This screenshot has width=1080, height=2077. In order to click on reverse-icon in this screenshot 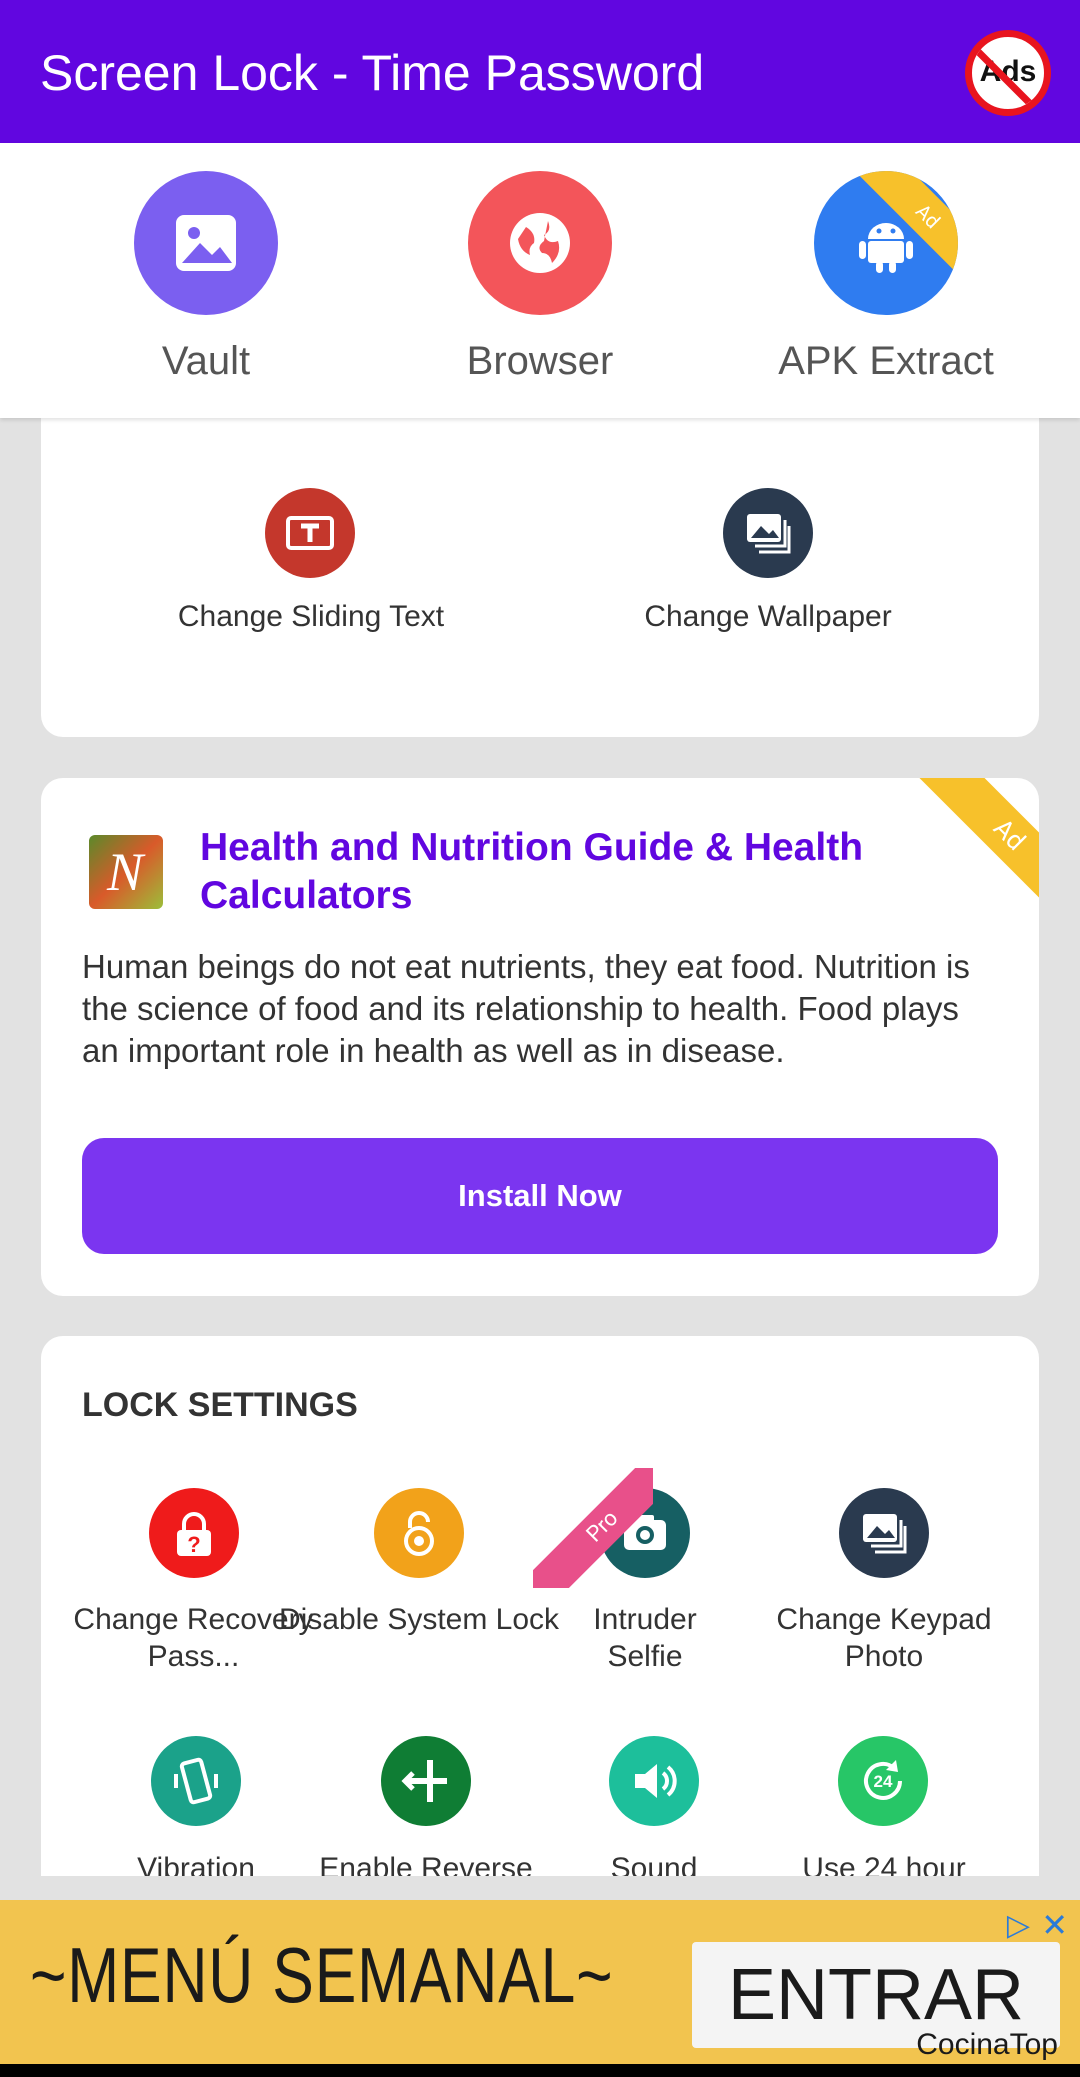, I will do `click(426, 1781)`.